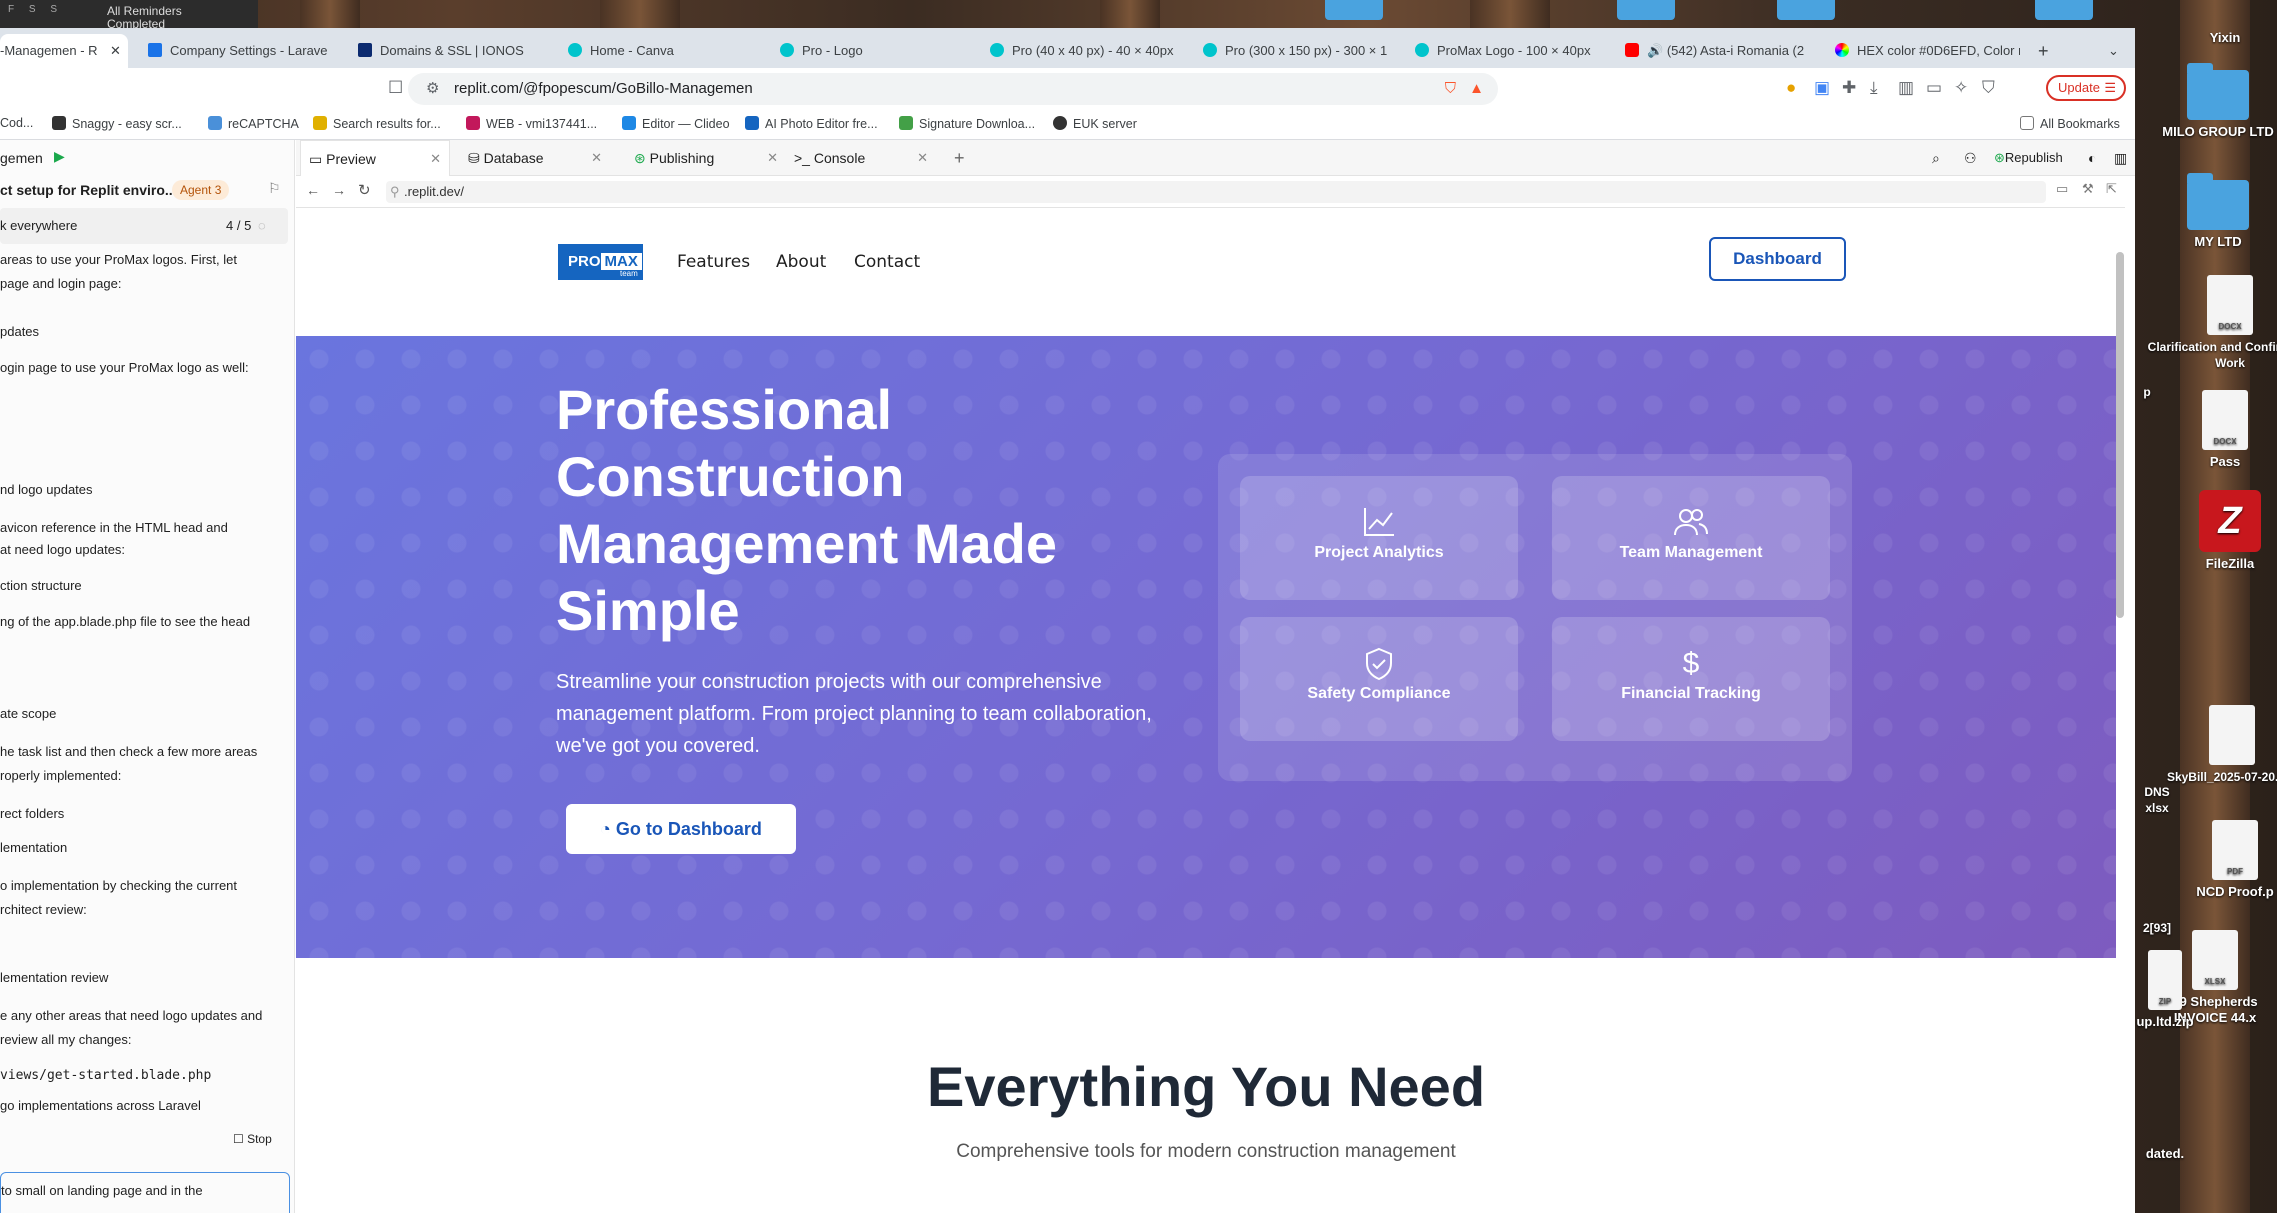  Describe the element at coordinates (861, 158) in the screenshot. I see `tab-console: >_ Console ✕` at that location.